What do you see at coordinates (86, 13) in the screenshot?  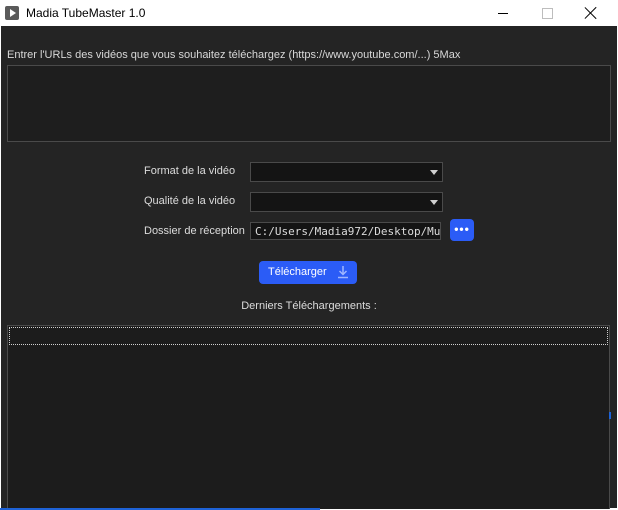 I see `window-title: Madia TubeMaster 1.0` at bounding box center [86, 13].